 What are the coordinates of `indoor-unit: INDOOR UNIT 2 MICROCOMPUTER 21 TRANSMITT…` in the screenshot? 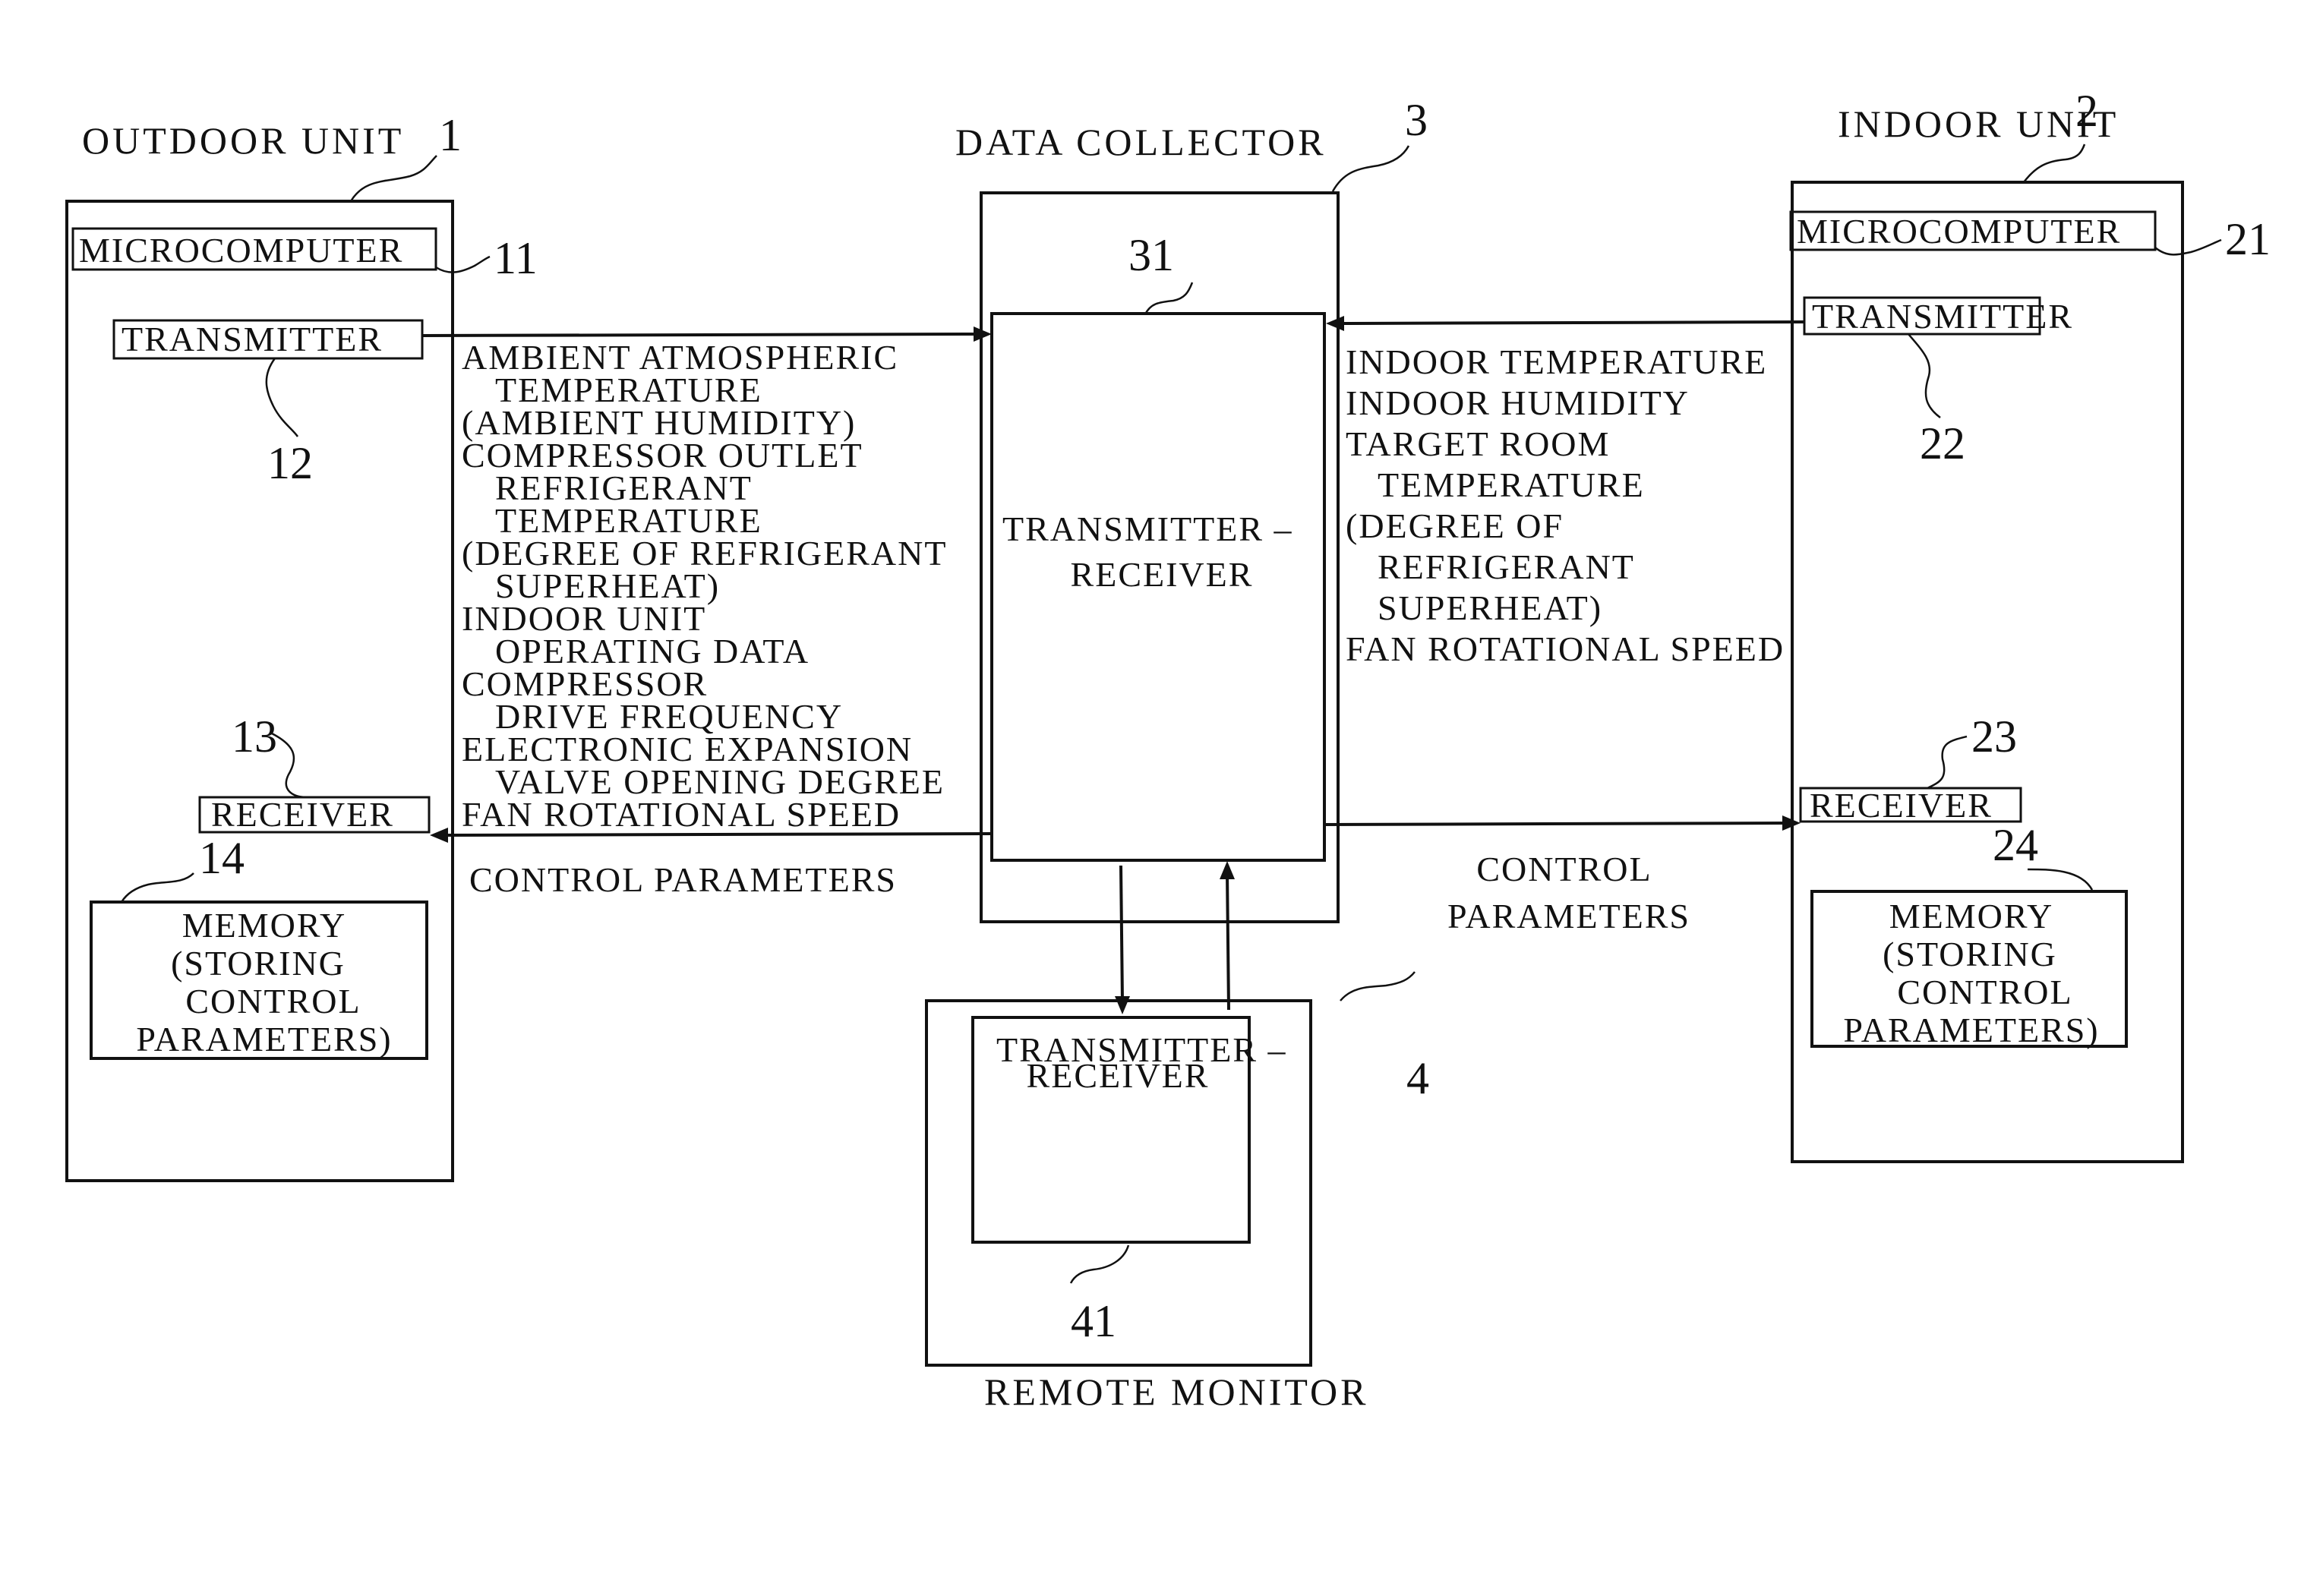 It's located at (2030, 624).